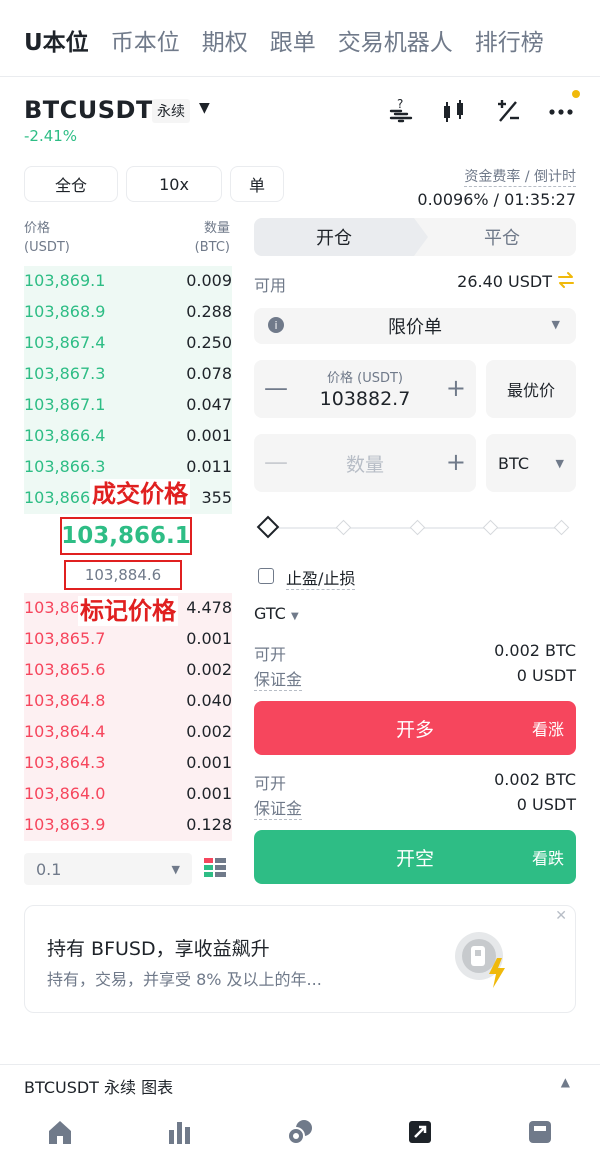 This screenshot has height=1164, width=600. Describe the element at coordinates (502, 237) in the screenshot. I see `tab-close-position: 平仓` at that location.